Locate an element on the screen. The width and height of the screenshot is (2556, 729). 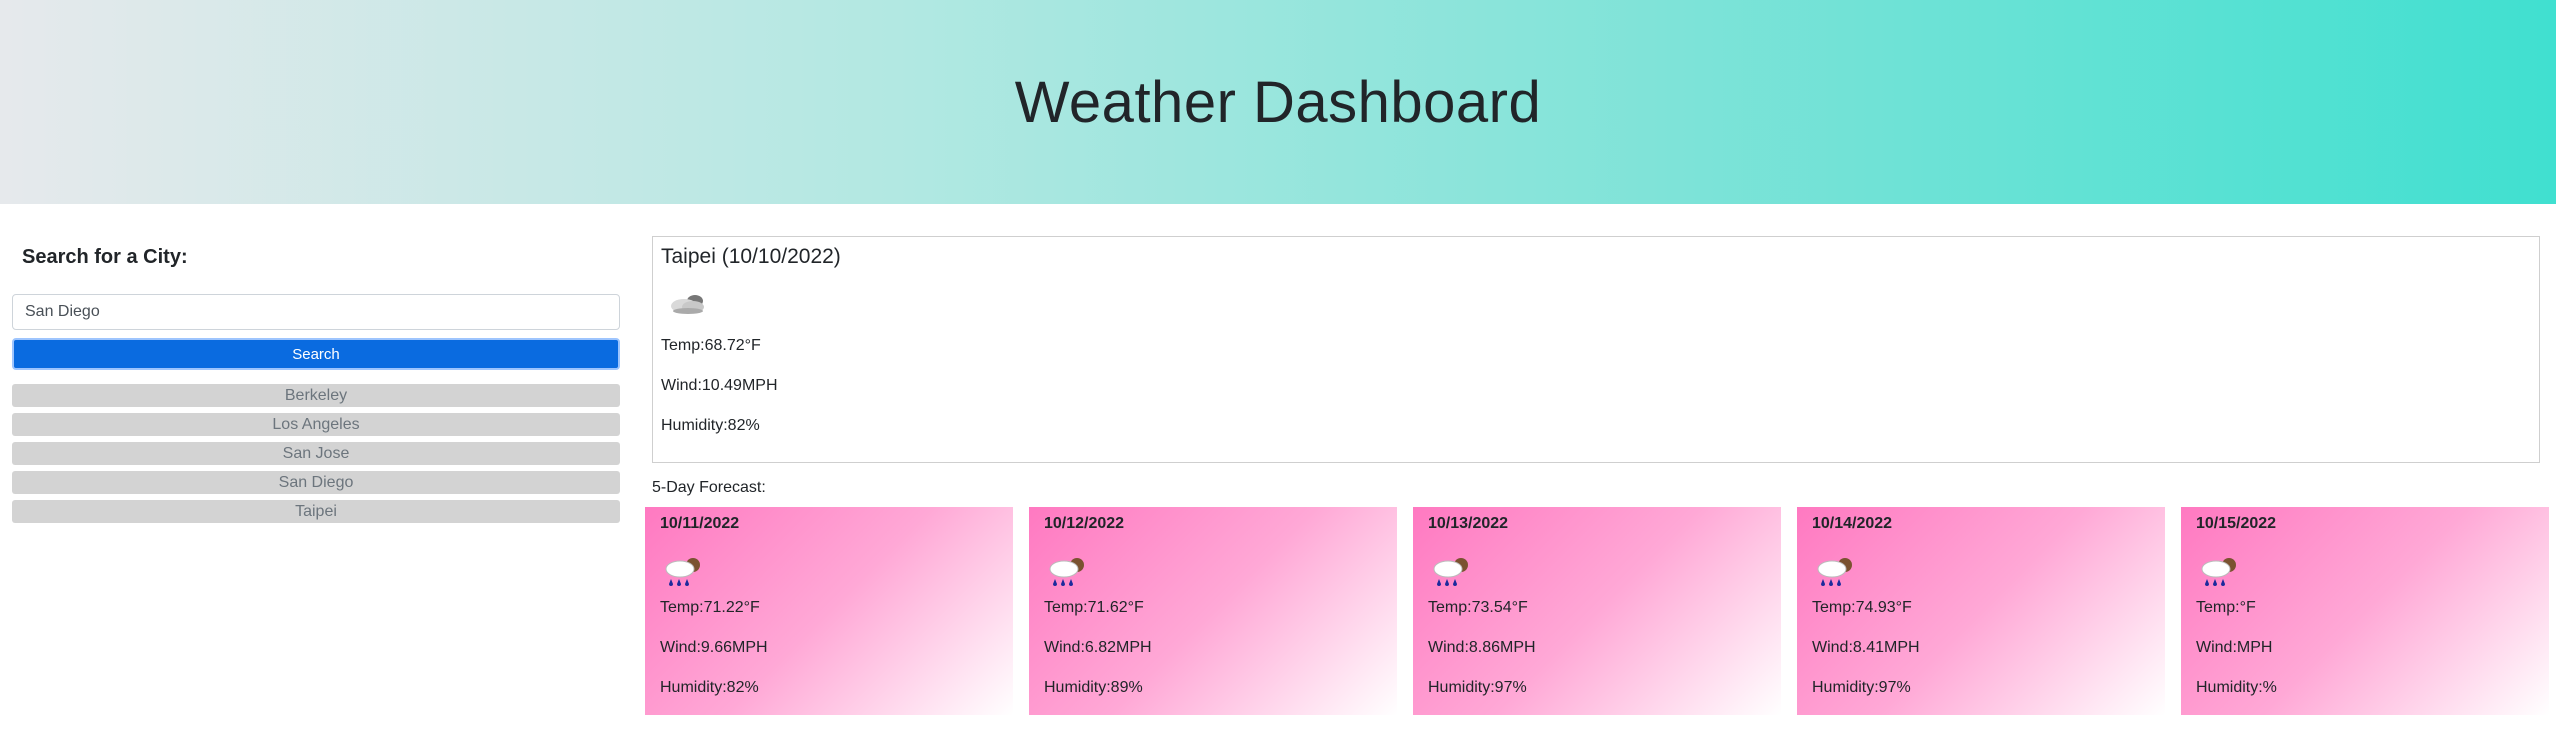
forecast-temp: Temp:71.22°F is located at coordinates (710, 607).